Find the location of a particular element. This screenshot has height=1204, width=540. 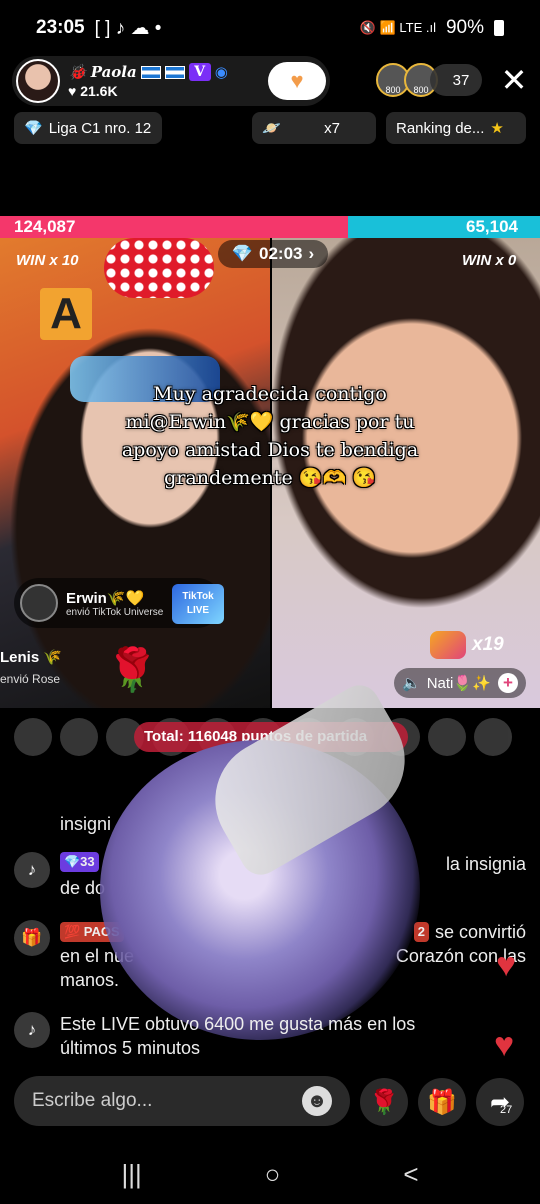

close-icon: ✕ is located at coordinates (514, 80).